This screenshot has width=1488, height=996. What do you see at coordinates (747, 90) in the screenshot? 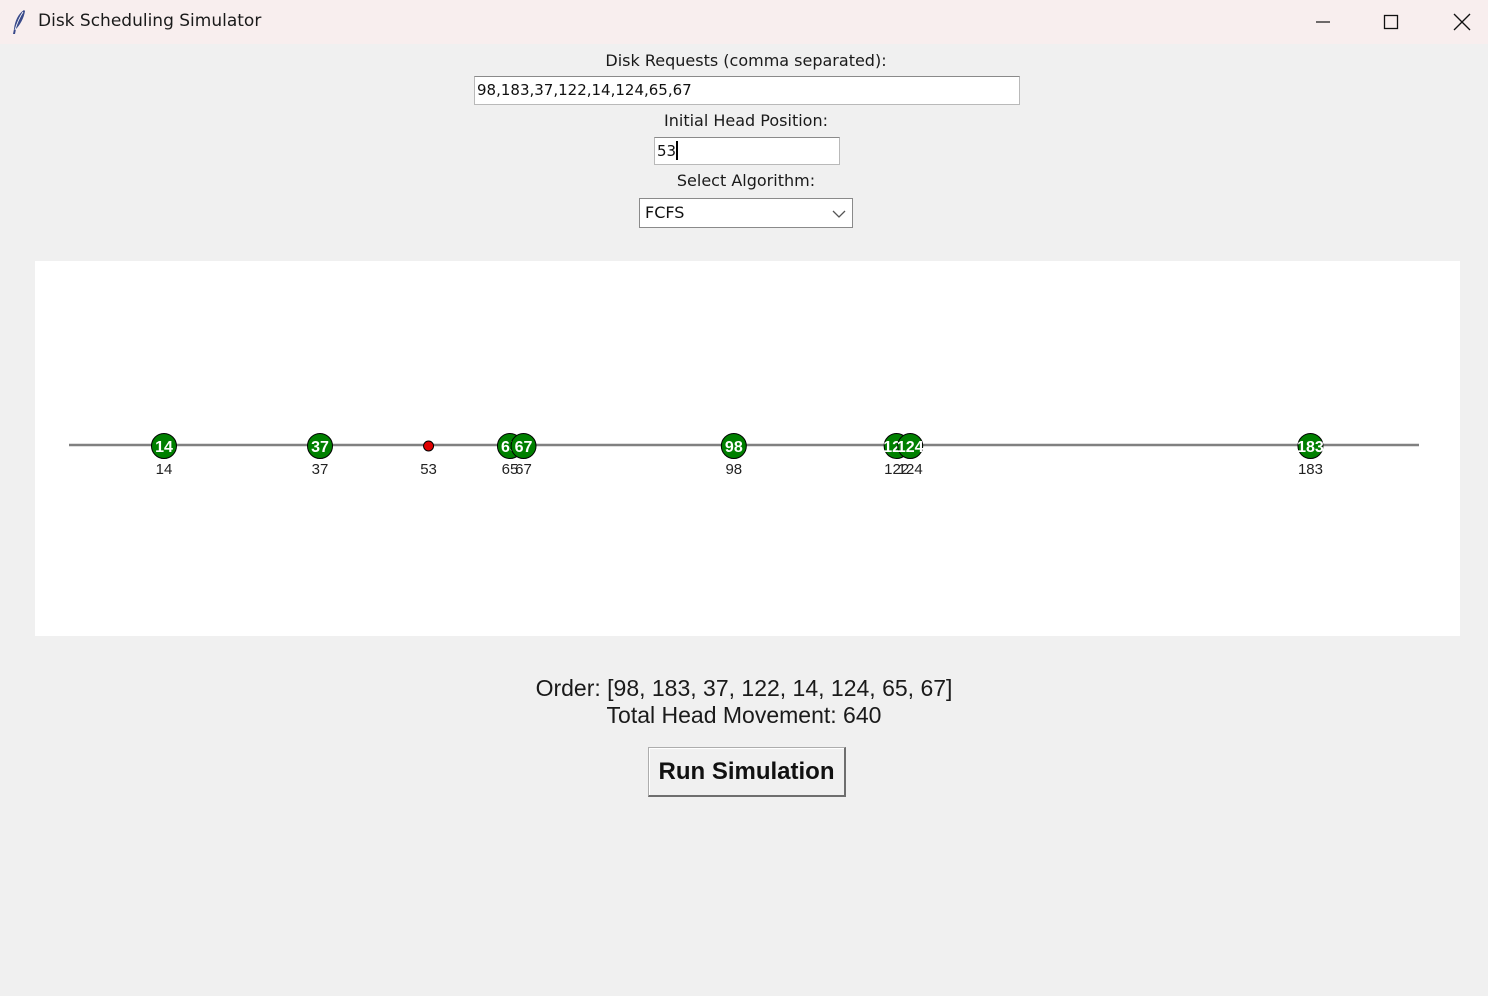
I see `requests-input: 98,183,37,122,14,124,65,67` at bounding box center [747, 90].